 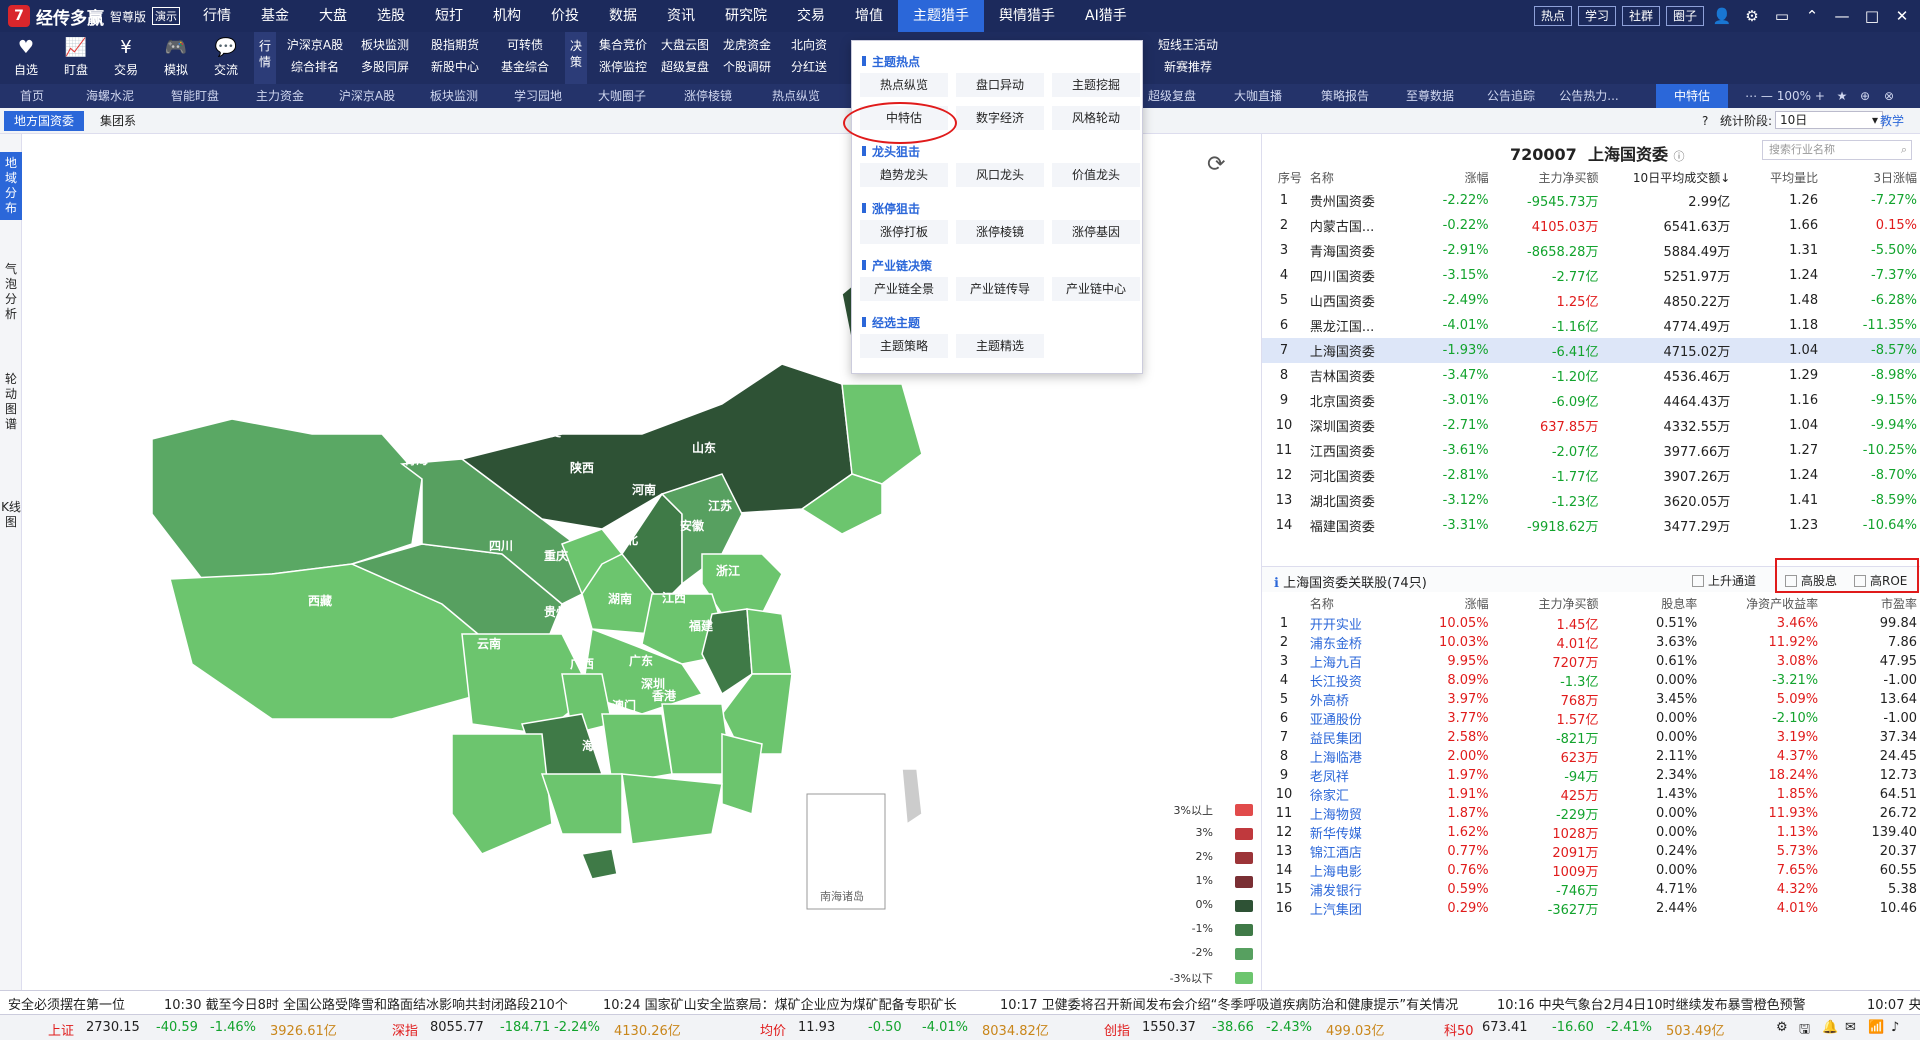 What do you see at coordinates (1651, 1003) in the screenshot?
I see `news-item: 10:16 中央气象台2月4日10时继续发布暴雪橙色预警` at bounding box center [1651, 1003].